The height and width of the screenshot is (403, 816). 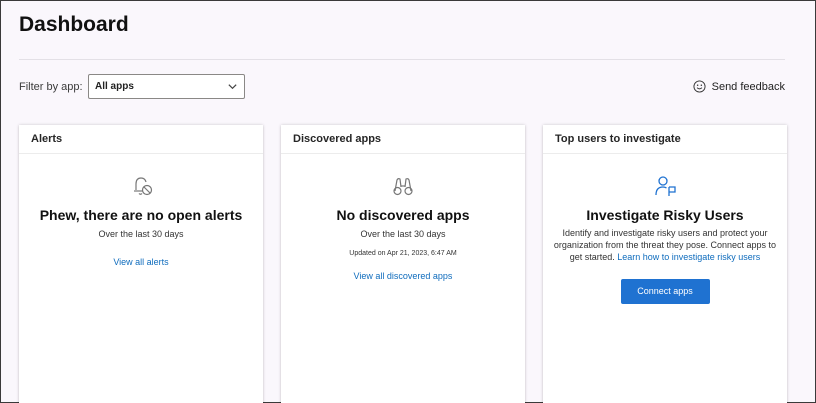 I want to click on view-all-discovered-apps-link: View all discovered apps, so click(x=403, y=276).